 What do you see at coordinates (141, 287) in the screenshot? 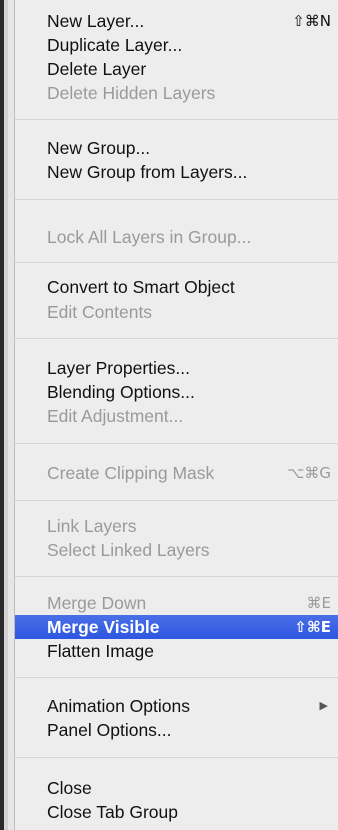
I see `menu-item-label: Convert to Smart Object` at bounding box center [141, 287].